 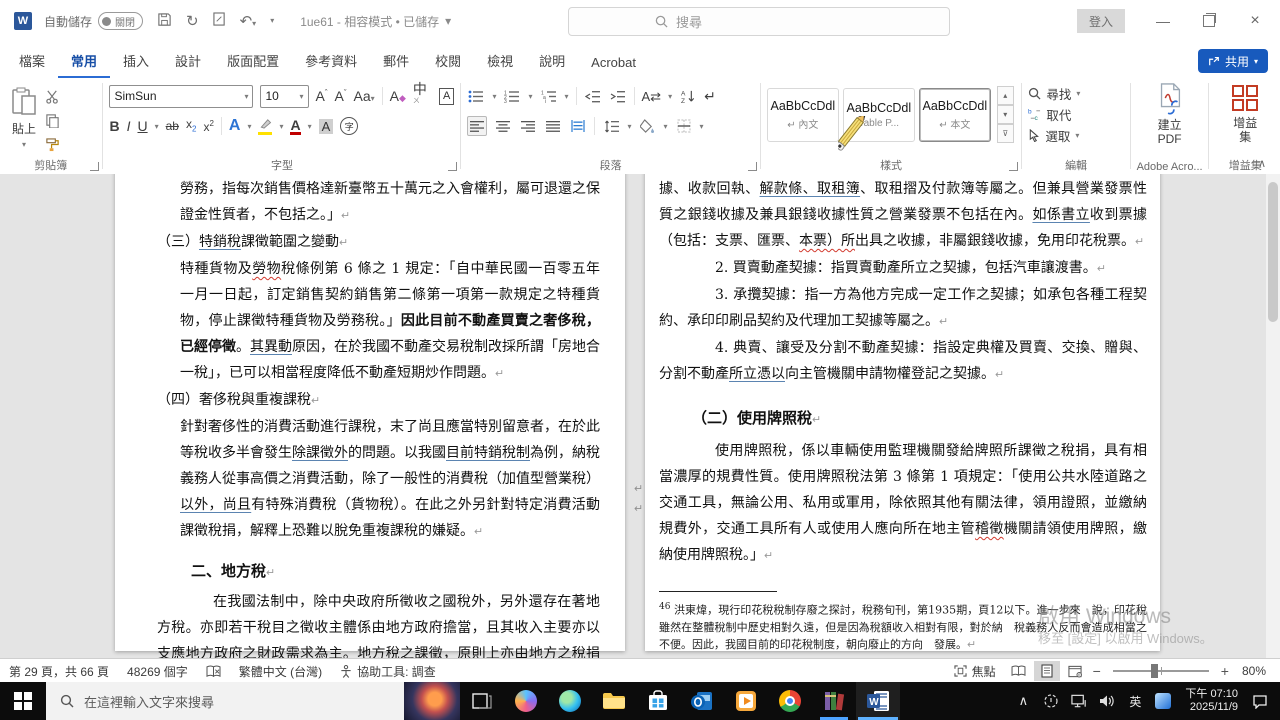 I want to click on justify-icon, so click(x=553, y=126).